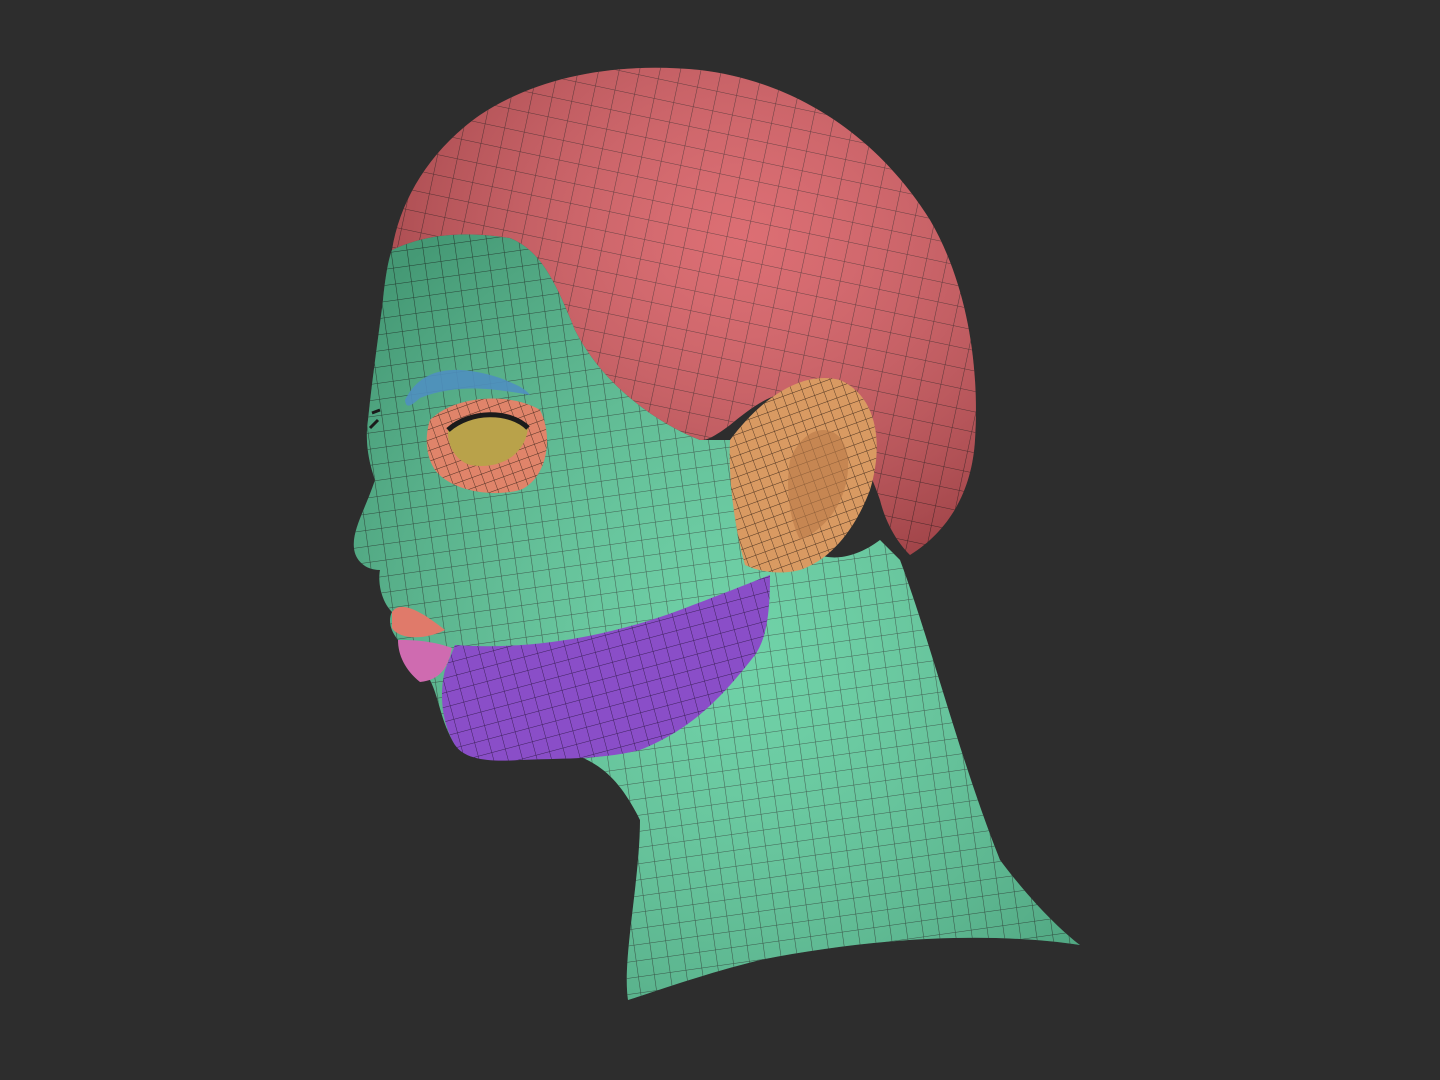 This screenshot has width=1440, height=1080. Describe the element at coordinates (487, 446) in the screenshot. I see `eye-region` at that location.